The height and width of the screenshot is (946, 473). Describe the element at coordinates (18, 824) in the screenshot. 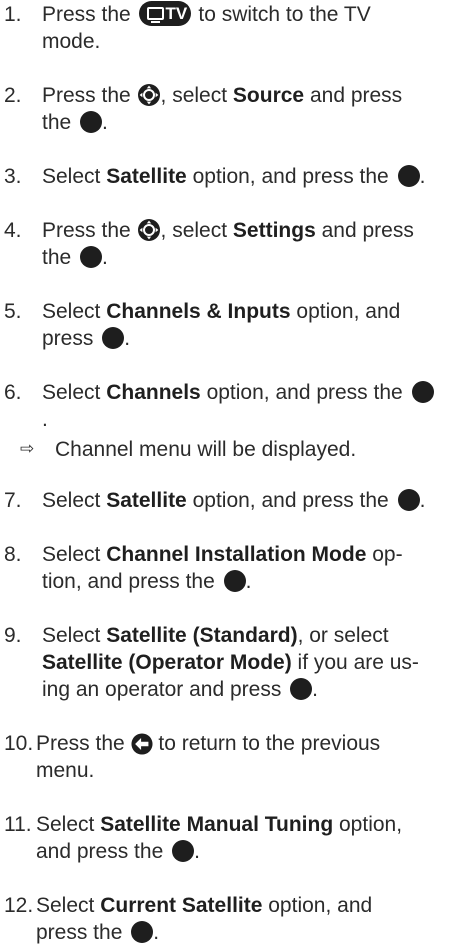

I see `step-number: 11.` at that location.